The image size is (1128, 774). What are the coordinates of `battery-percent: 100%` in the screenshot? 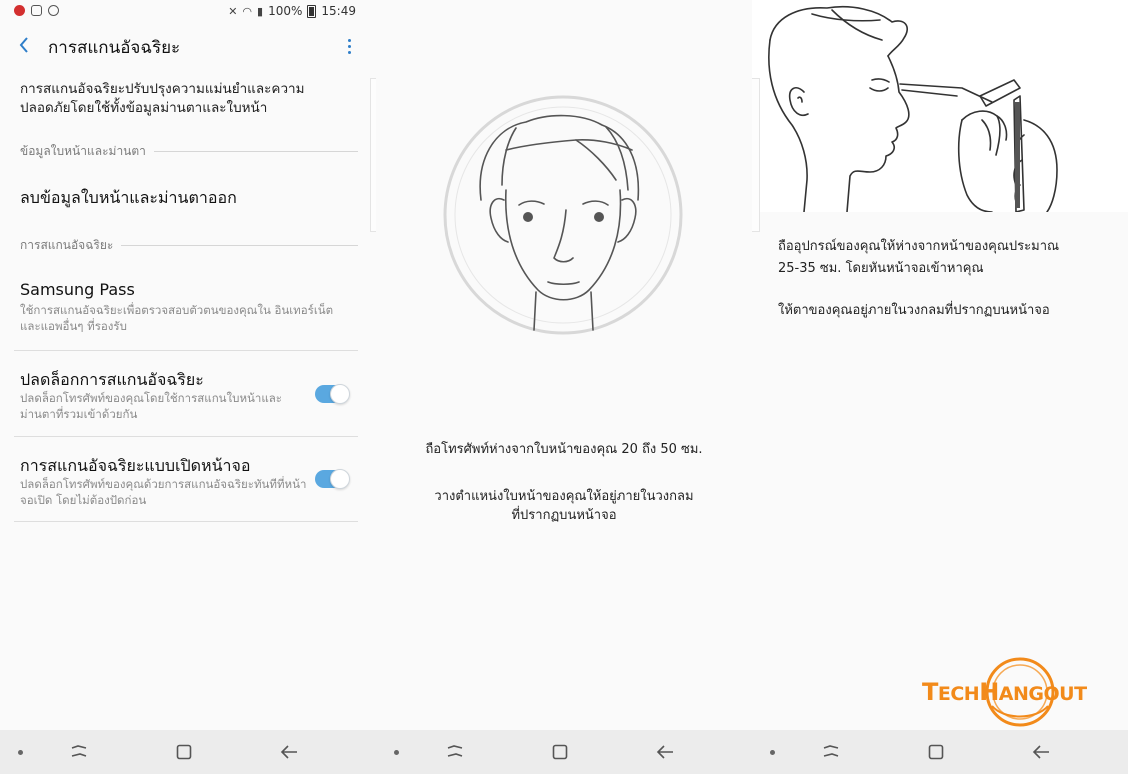 It's located at (285, 11).